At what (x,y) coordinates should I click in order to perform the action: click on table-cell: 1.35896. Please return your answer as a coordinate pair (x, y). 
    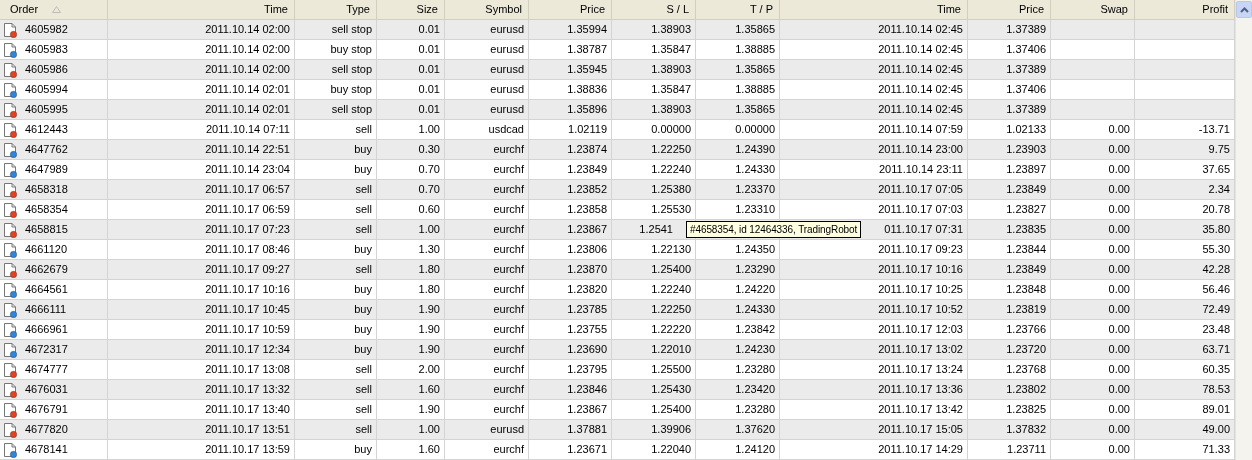
    Looking at the image, I should click on (587, 109).